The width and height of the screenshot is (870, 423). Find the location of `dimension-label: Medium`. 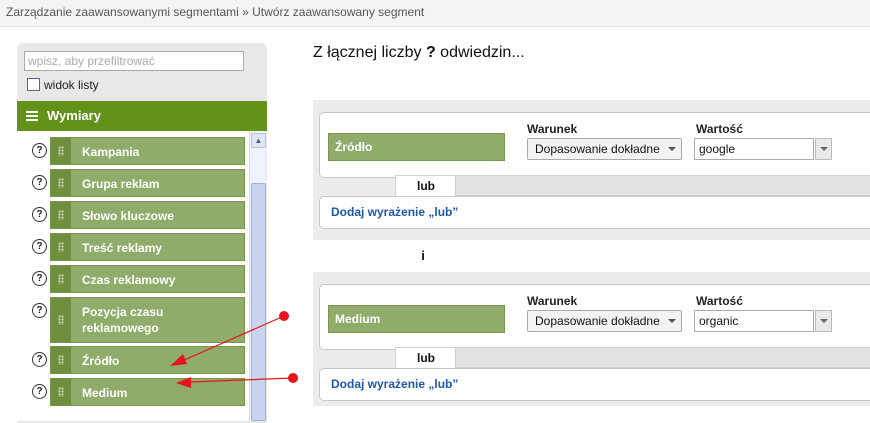

dimension-label: Medium is located at coordinates (105, 393).